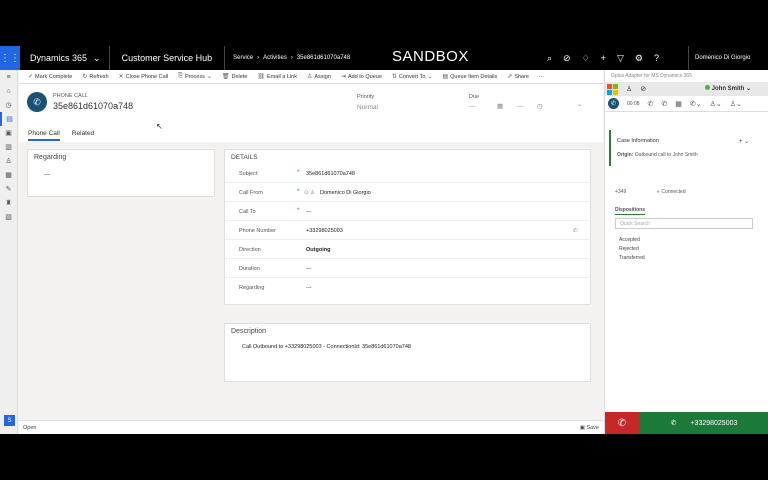 The height and width of the screenshot is (480, 768). I want to click on plus-icon: +, so click(603, 58).